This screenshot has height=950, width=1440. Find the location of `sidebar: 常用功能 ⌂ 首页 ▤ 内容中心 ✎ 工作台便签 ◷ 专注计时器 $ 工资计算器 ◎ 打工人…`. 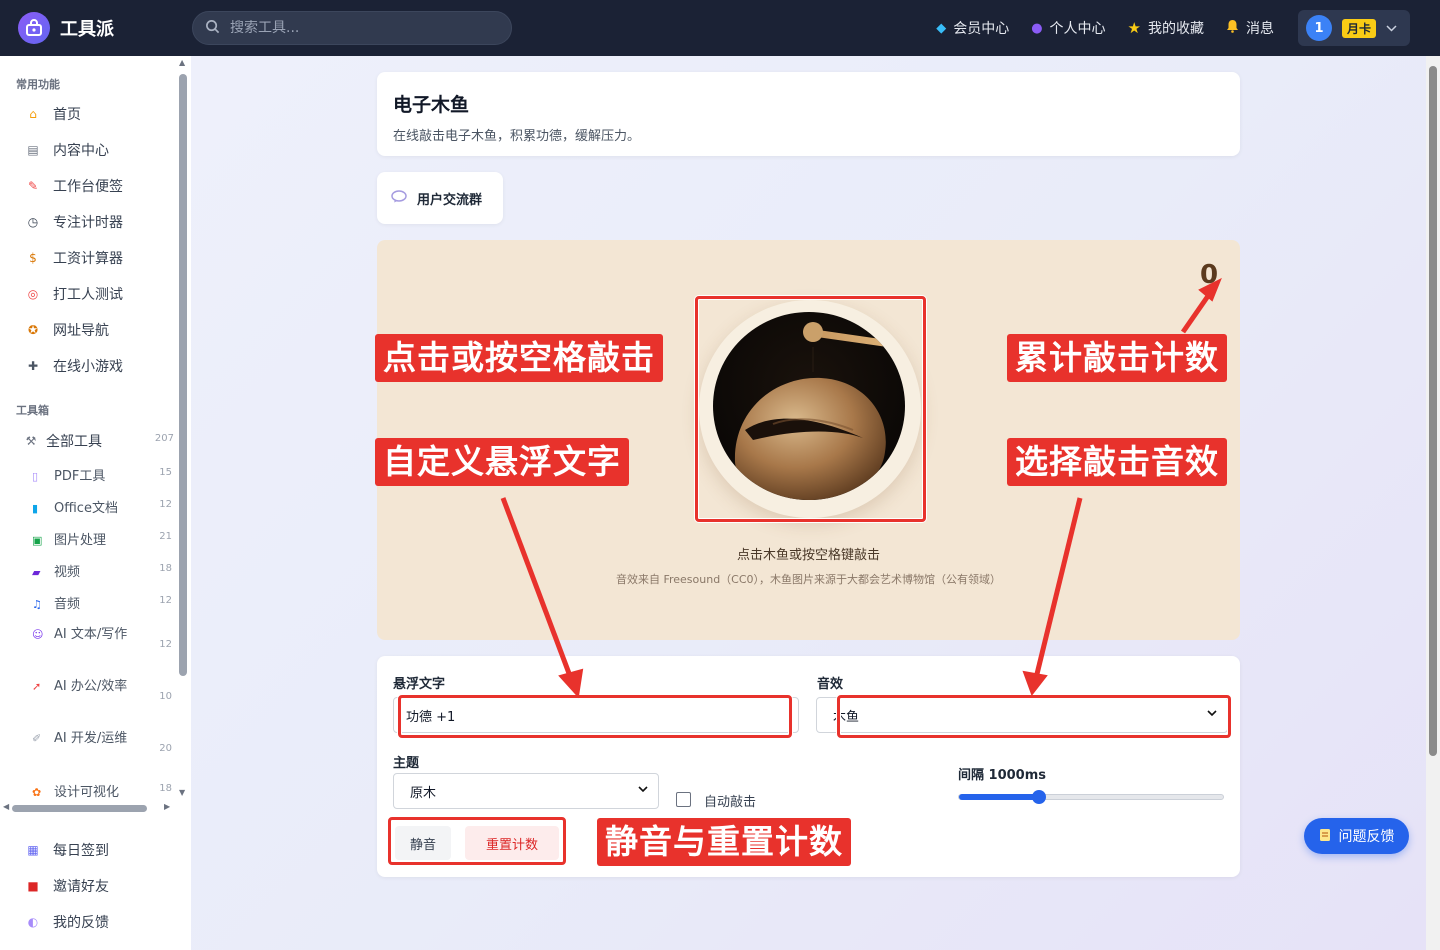

sidebar: 常用功能 ⌂ 首页 ▤ 内容中心 ✎ 工作台便签 ◷ 专注计时器 $ 工资计算器 ◎ 打工人… is located at coordinates (95, 503).